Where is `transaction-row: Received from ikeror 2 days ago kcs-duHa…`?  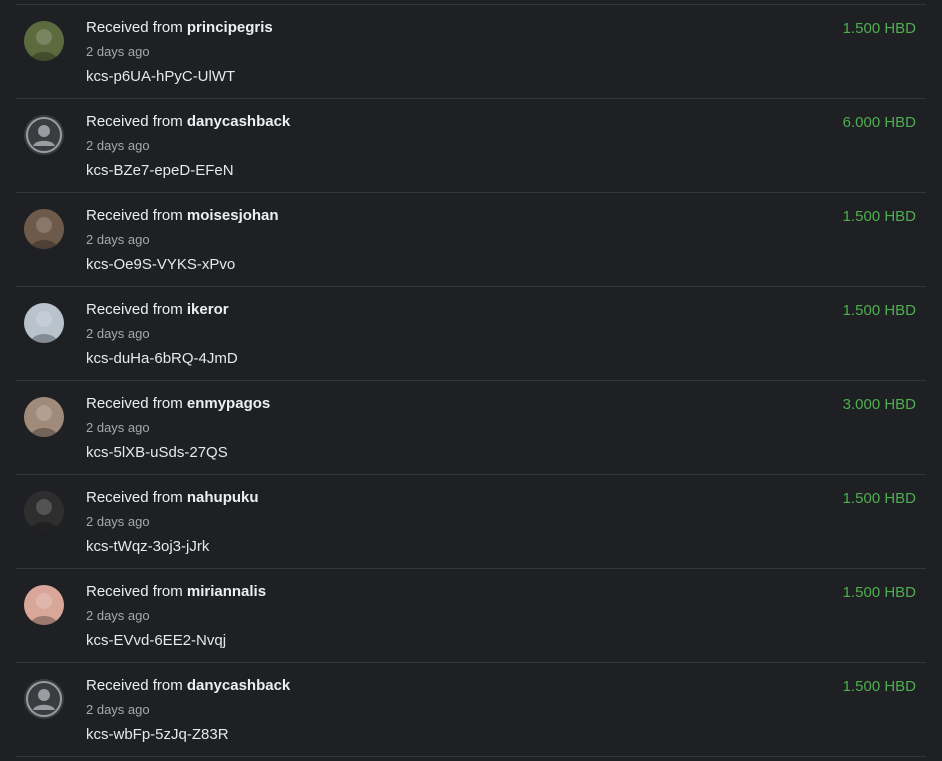
transaction-row: Received from ikeror 2 days ago kcs-duHa… is located at coordinates (471, 334).